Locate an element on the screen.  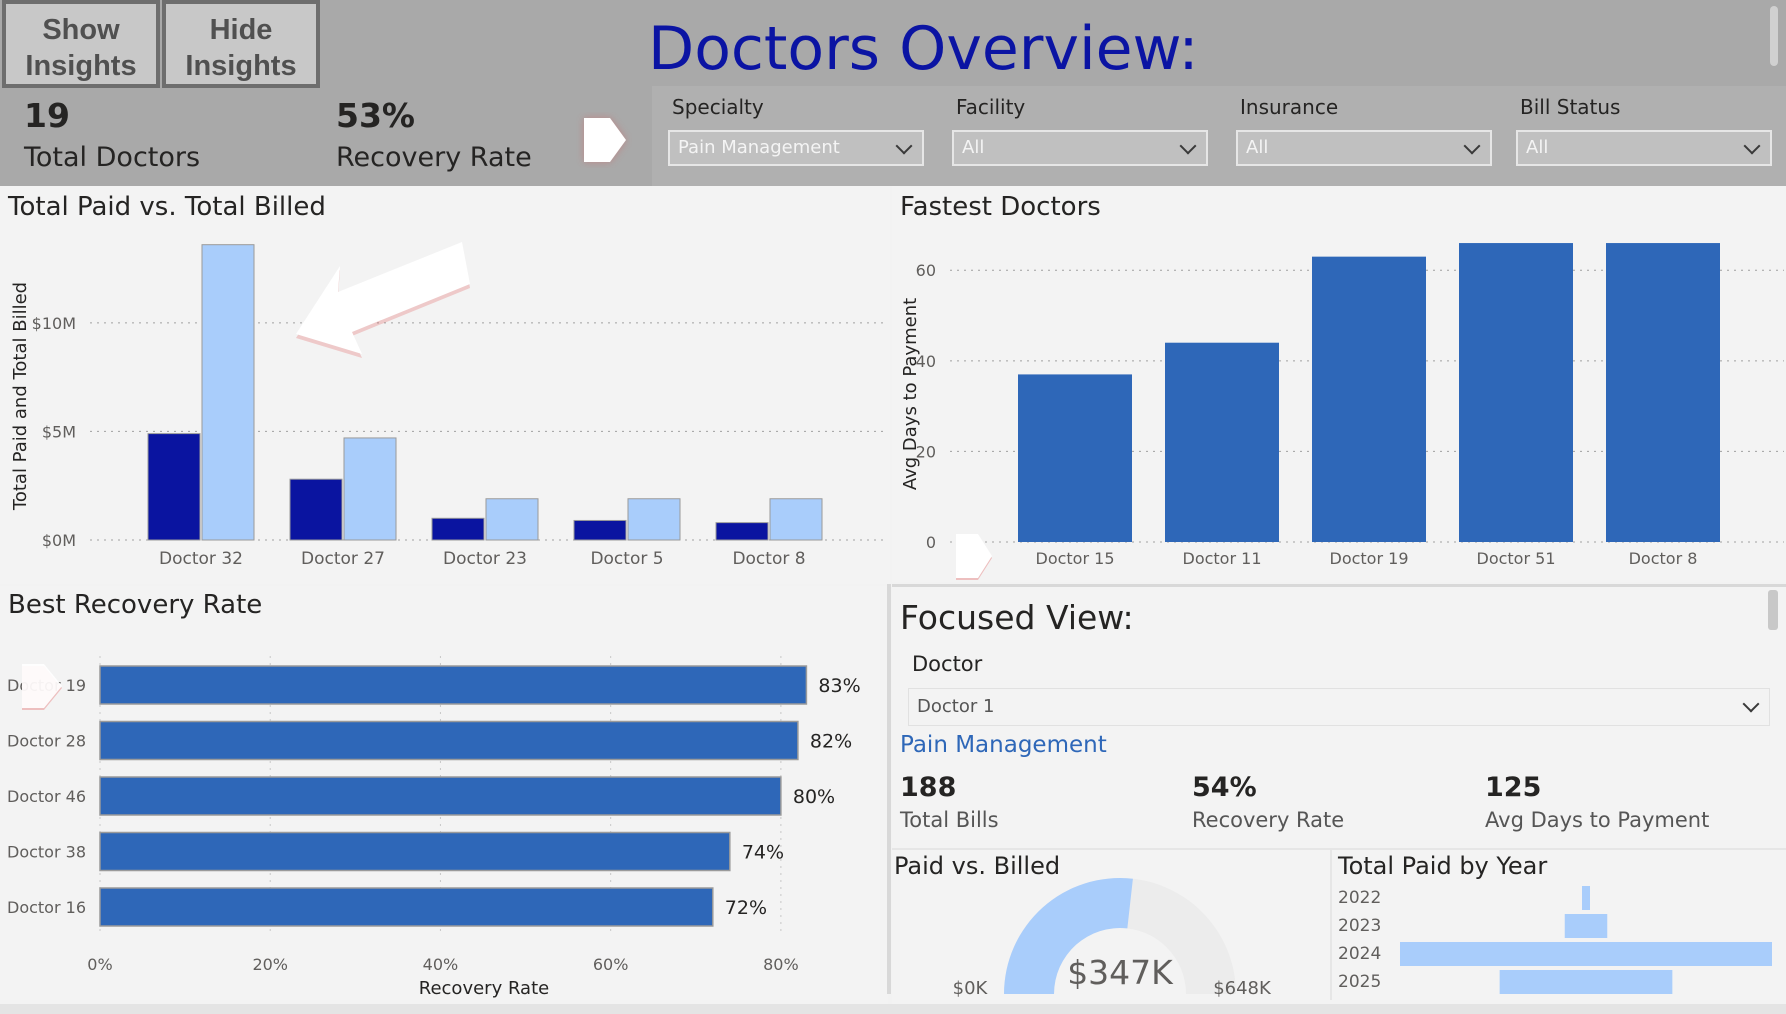
filter-specialty-value: Pain Management is located at coordinates (759, 147).